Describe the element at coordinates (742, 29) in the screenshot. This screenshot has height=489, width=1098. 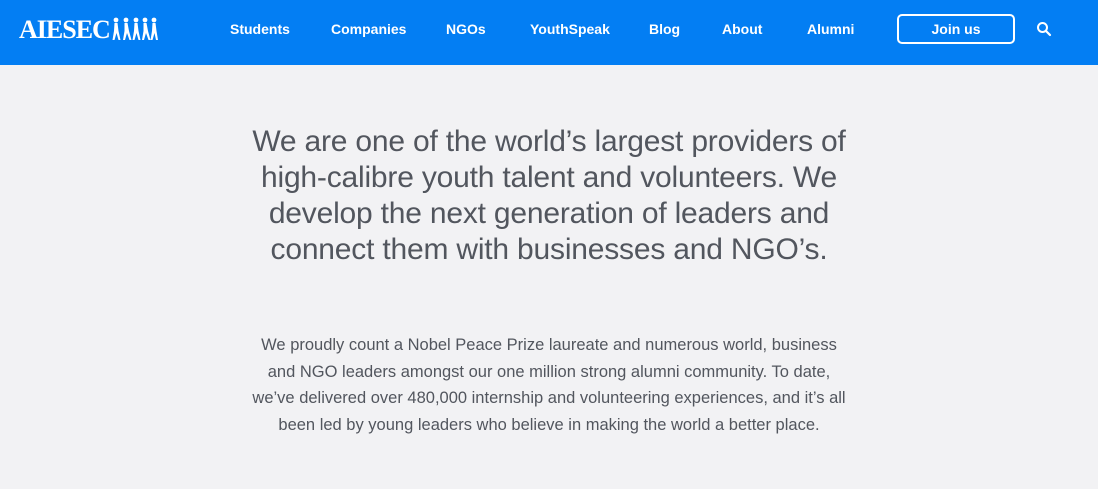
I see `nav-about: About` at that location.